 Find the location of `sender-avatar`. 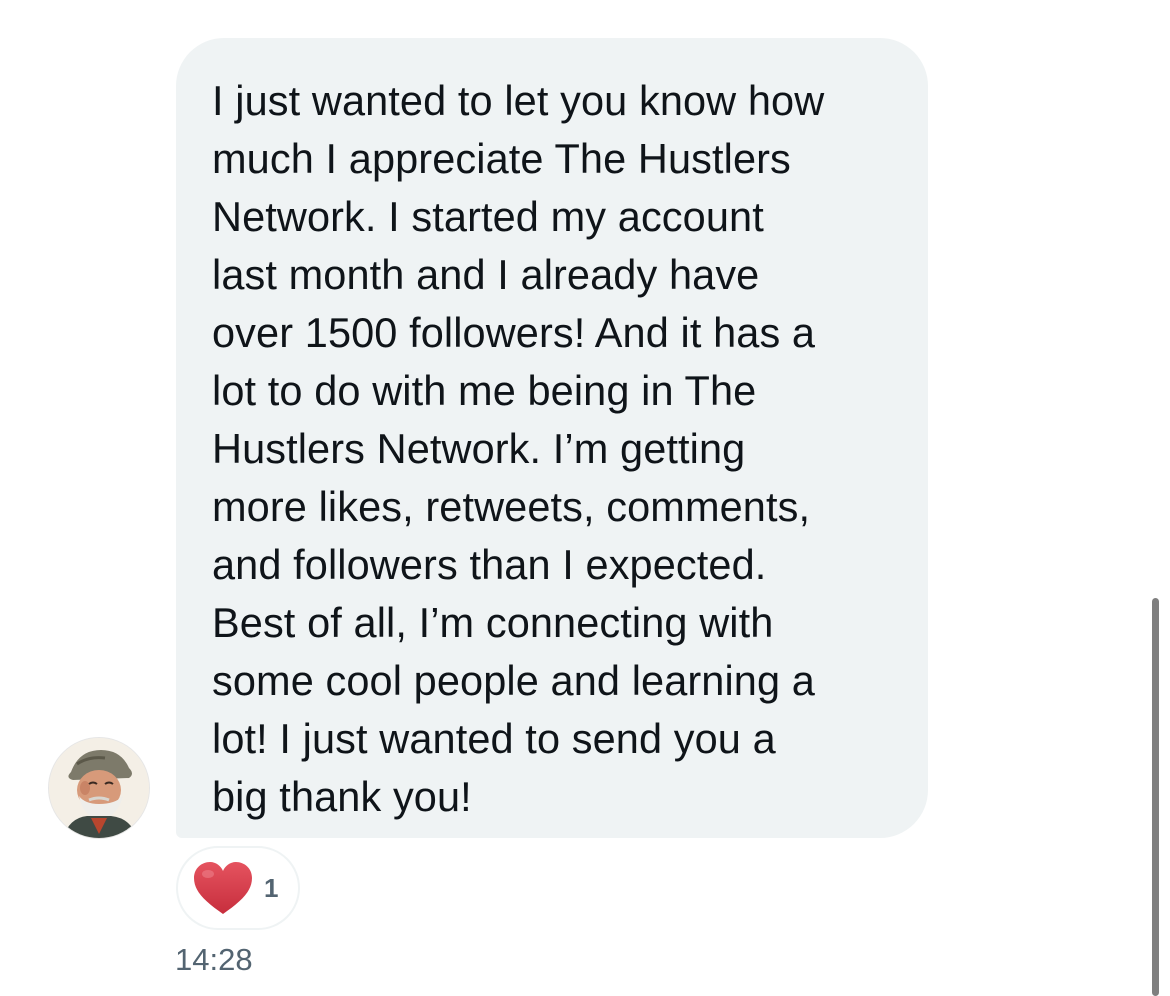

sender-avatar is located at coordinates (99, 788).